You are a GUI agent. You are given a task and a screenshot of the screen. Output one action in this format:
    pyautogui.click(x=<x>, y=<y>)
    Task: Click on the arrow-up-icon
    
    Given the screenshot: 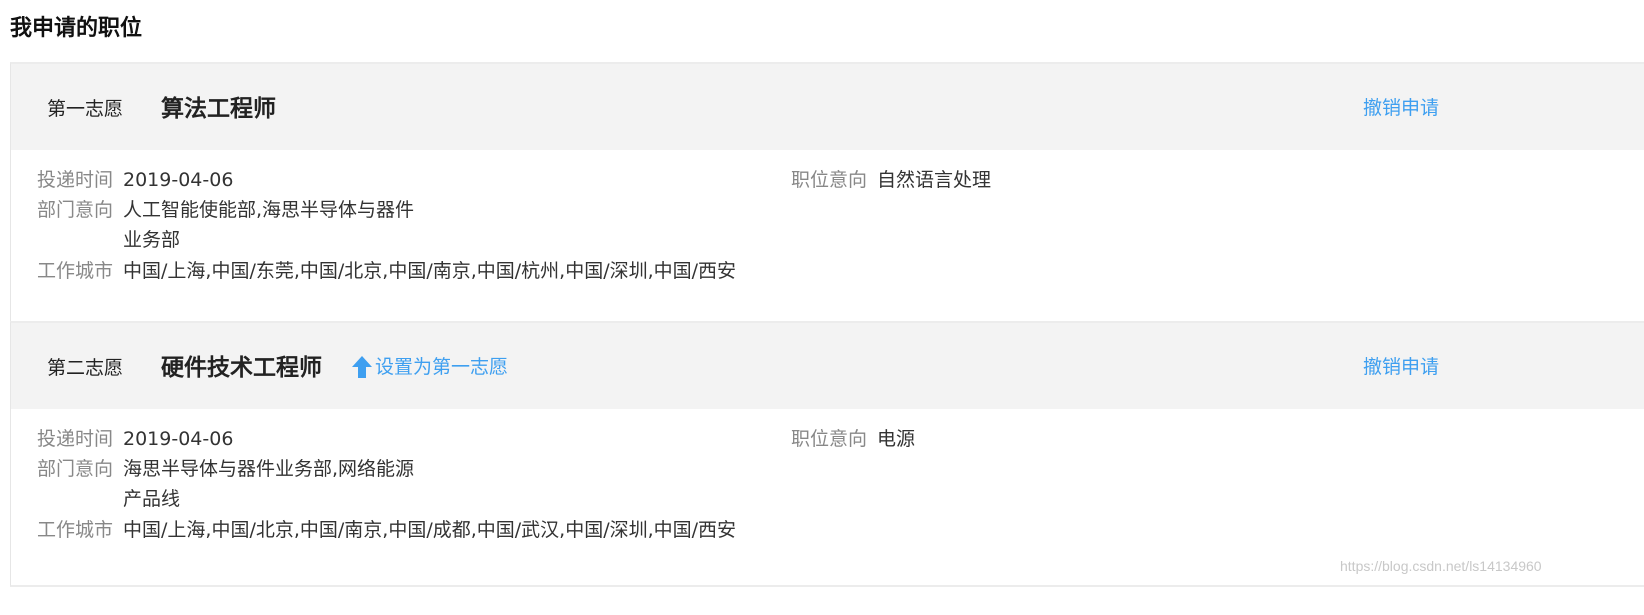 What is the action you would take?
    pyautogui.click(x=362, y=367)
    